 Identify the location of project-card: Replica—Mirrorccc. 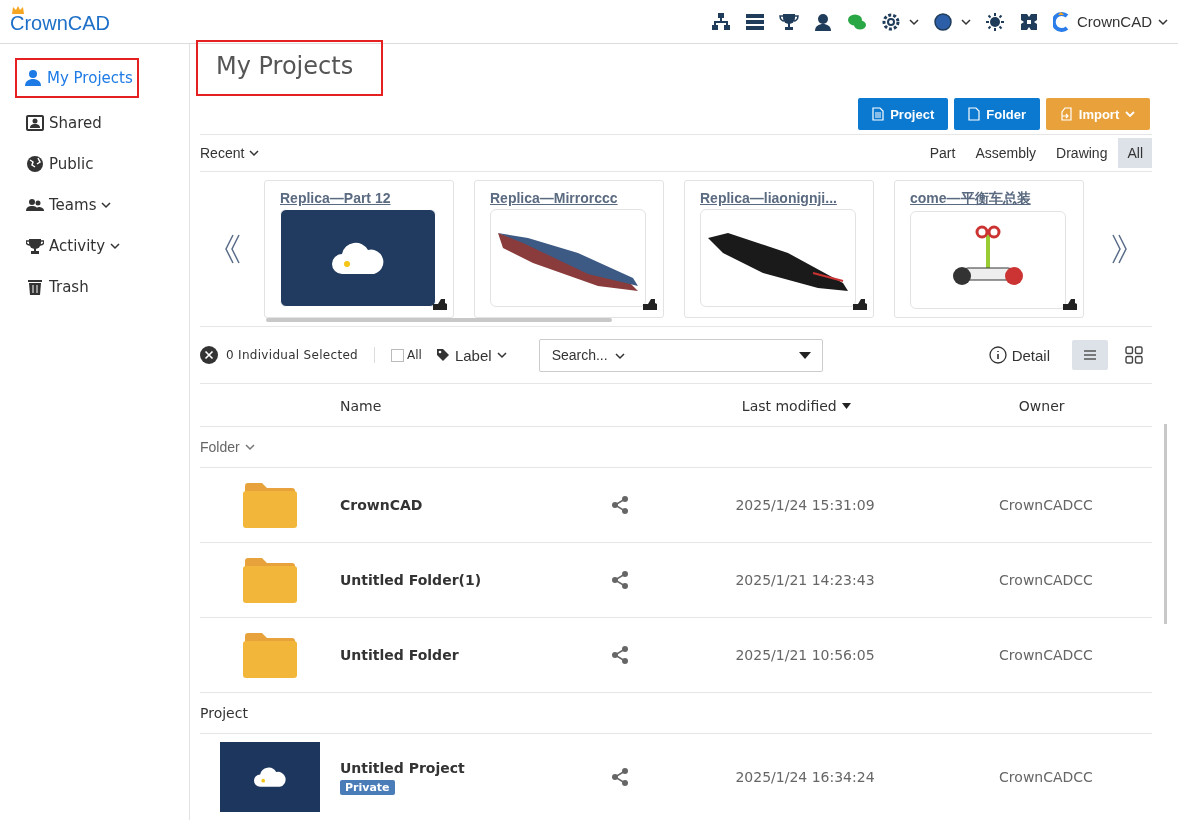
(569, 249).